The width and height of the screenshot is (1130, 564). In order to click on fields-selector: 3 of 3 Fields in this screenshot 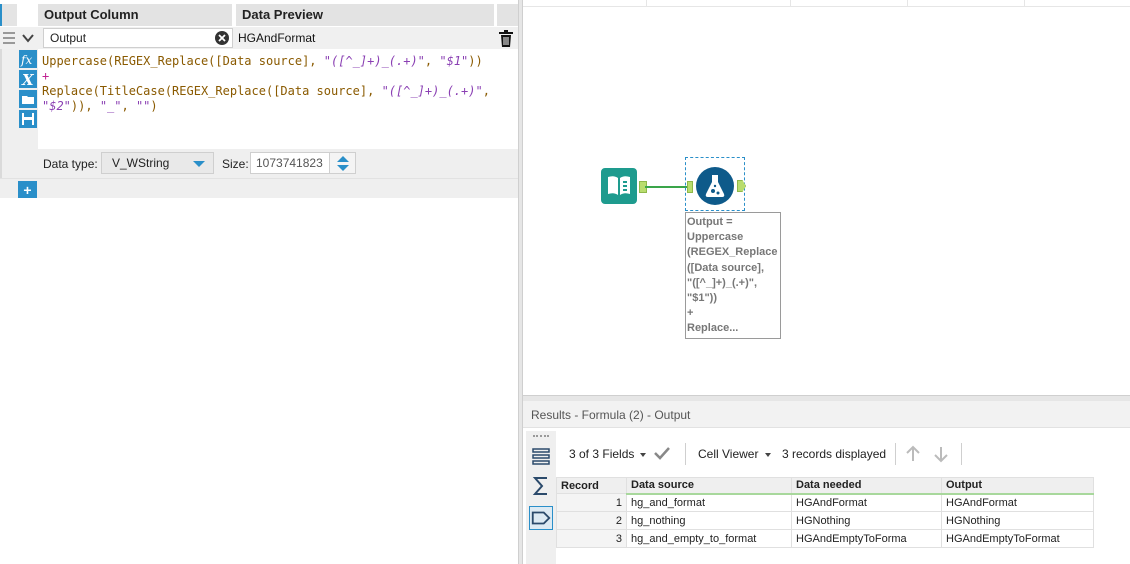, I will do `click(601, 454)`.